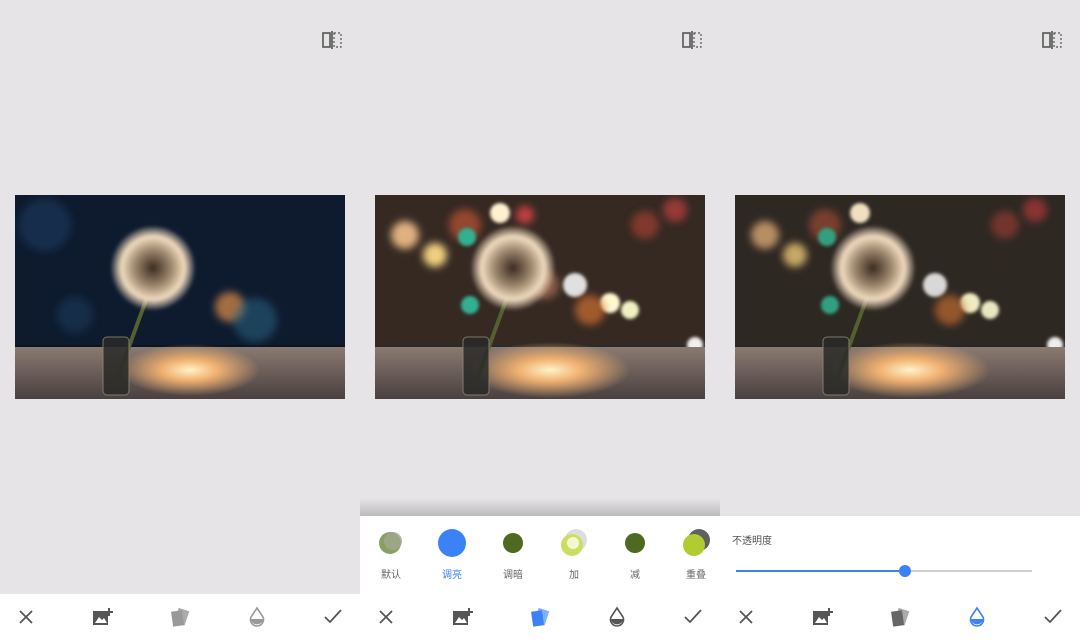 The image size is (1080, 640). What do you see at coordinates (820, 571) in the screenshot?
I see `slider-fill` at bounding box center [820, 571].